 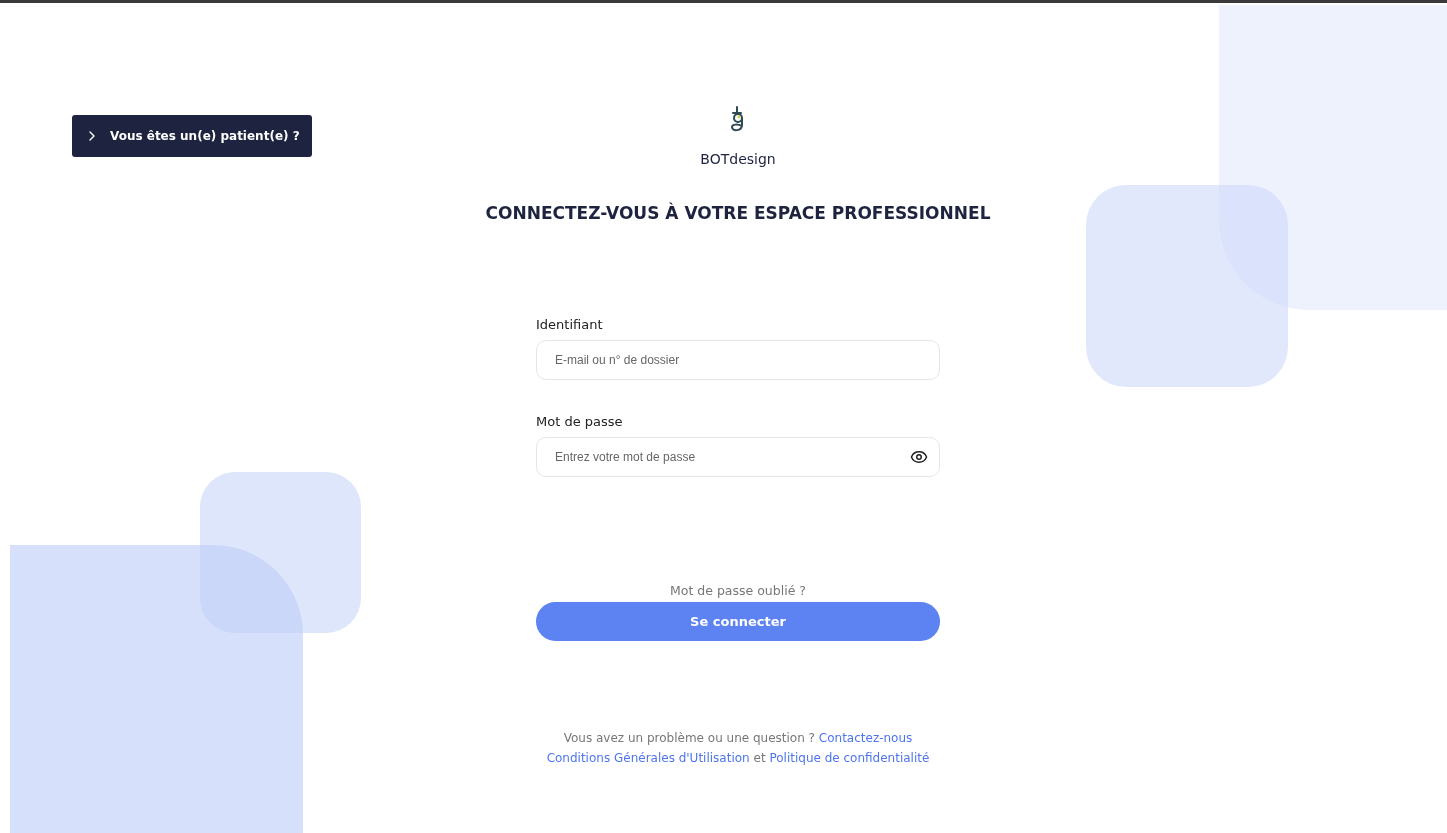 I want to click on patient-button: Vous êtes un(e) patient(e) ?, so click(x=192, y=136).